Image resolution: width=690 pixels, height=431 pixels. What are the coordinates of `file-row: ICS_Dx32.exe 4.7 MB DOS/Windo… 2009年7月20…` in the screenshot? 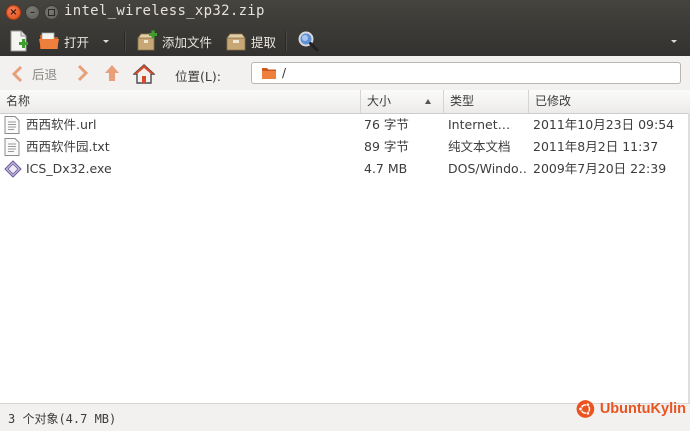 It's located at (345, 169).